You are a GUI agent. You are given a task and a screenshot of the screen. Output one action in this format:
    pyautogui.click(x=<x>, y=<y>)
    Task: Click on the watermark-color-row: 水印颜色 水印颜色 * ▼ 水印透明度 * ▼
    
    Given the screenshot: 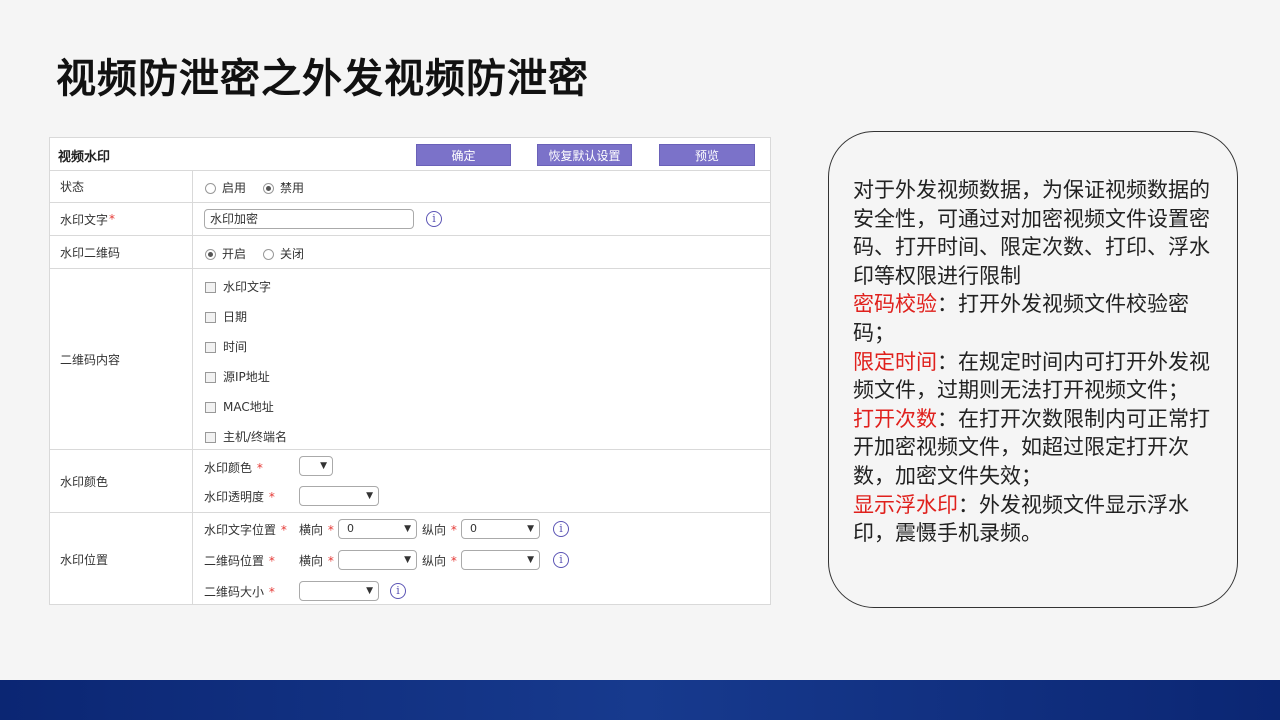 What is the action you would take?
    pyautogui.click(x=410, y=481)
    